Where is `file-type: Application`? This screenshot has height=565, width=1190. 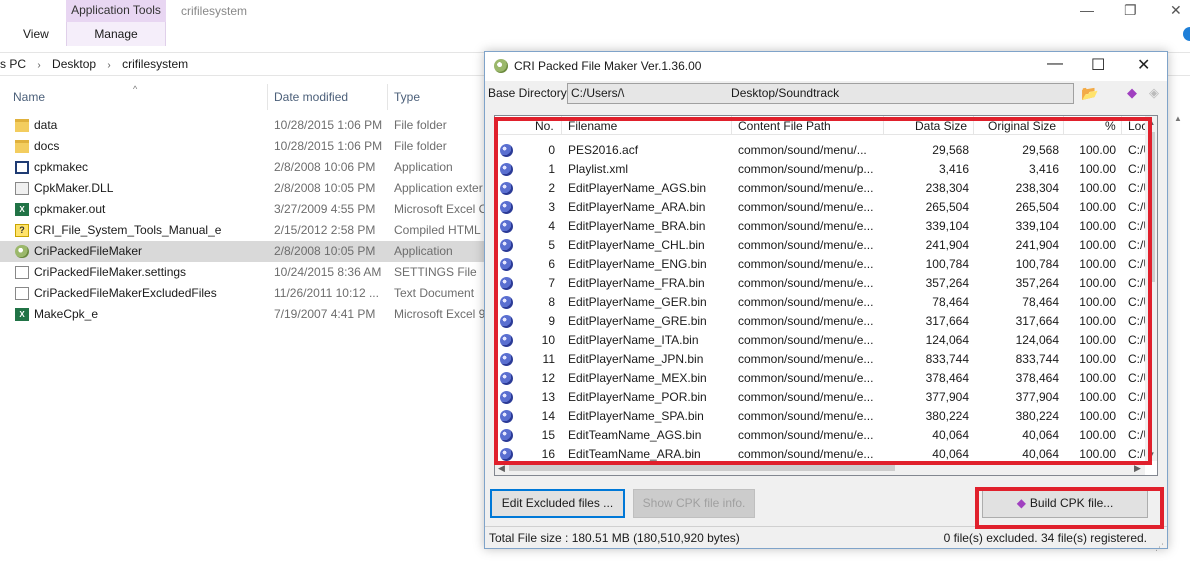
file-type: Application is located at coordinates (423, 167).